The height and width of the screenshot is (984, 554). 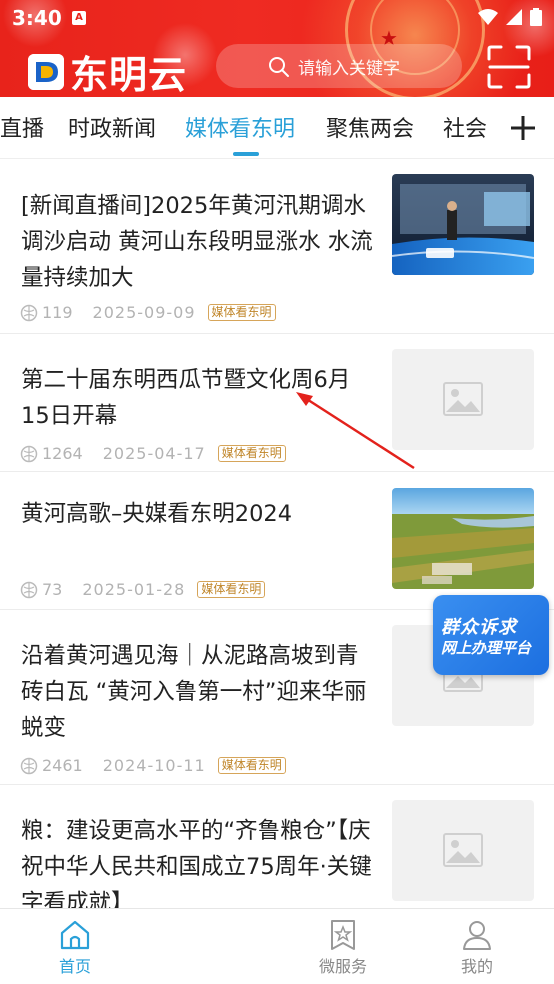 I want to click on news-title: 第二十届东明西瓜节暨文化周6月15日开幕, so click(x=186, y=398).